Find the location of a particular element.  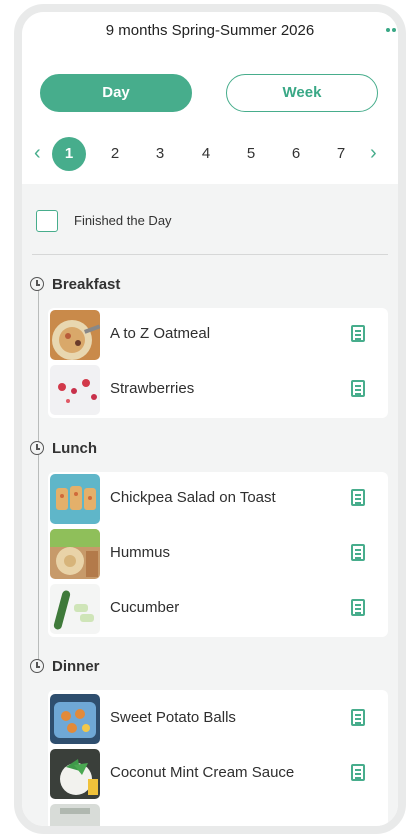

finished-label: Finished the Day is located at coordinates (123, 220).